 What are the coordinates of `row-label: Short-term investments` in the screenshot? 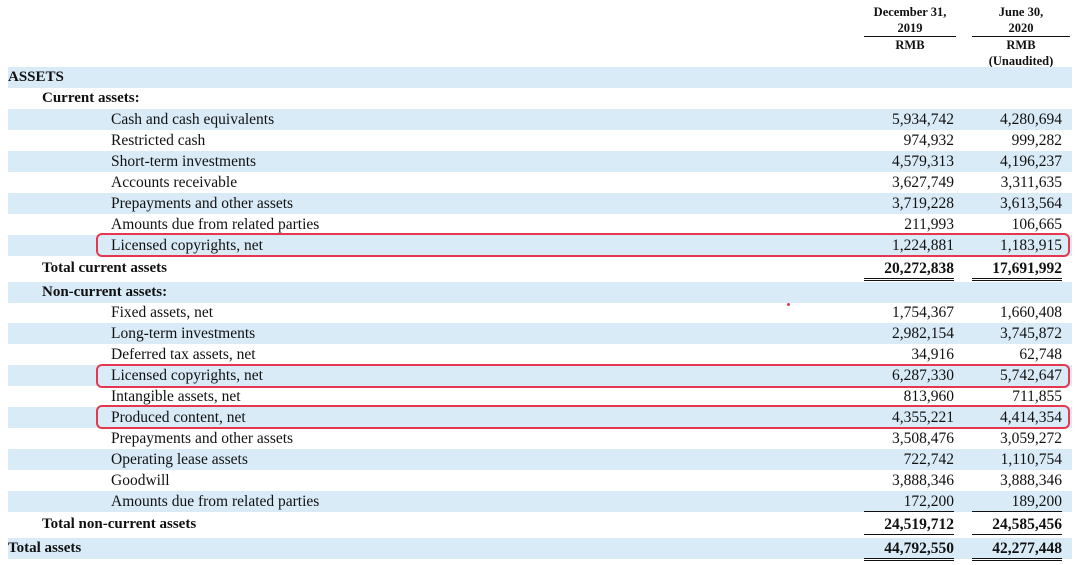 It's located at (184, 161).